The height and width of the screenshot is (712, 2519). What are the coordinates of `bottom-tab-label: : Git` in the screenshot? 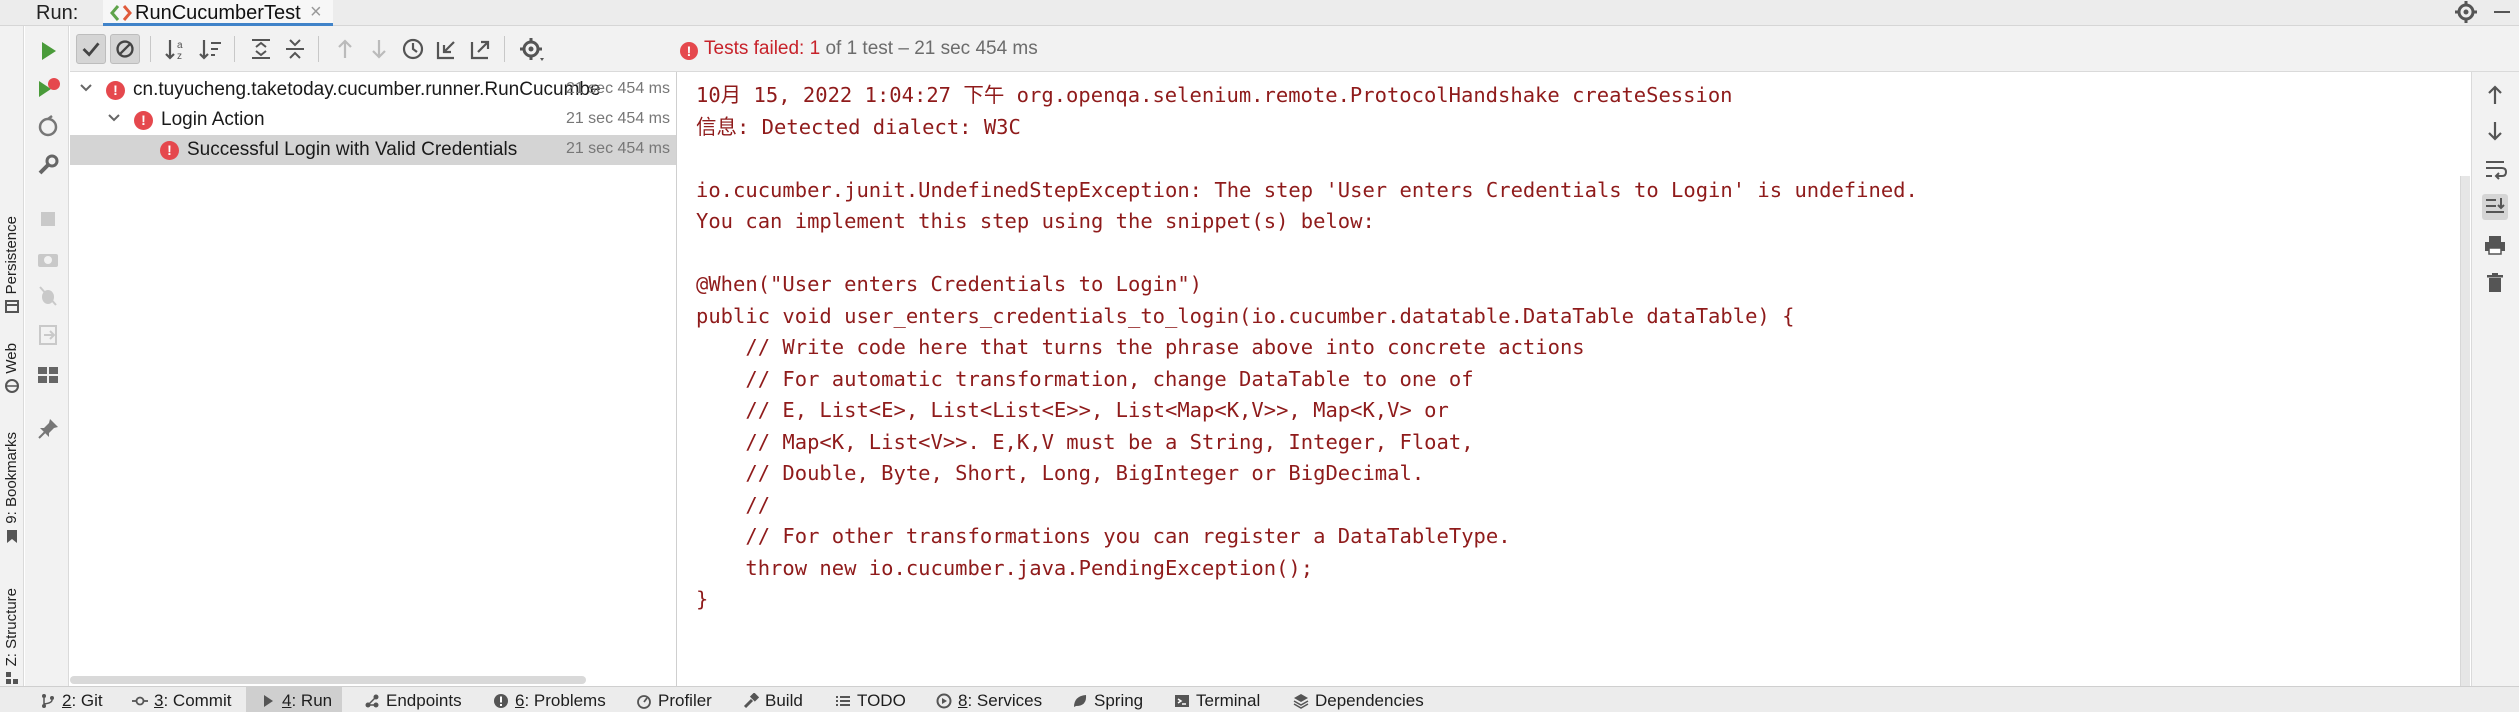 It's located at (87, 700).